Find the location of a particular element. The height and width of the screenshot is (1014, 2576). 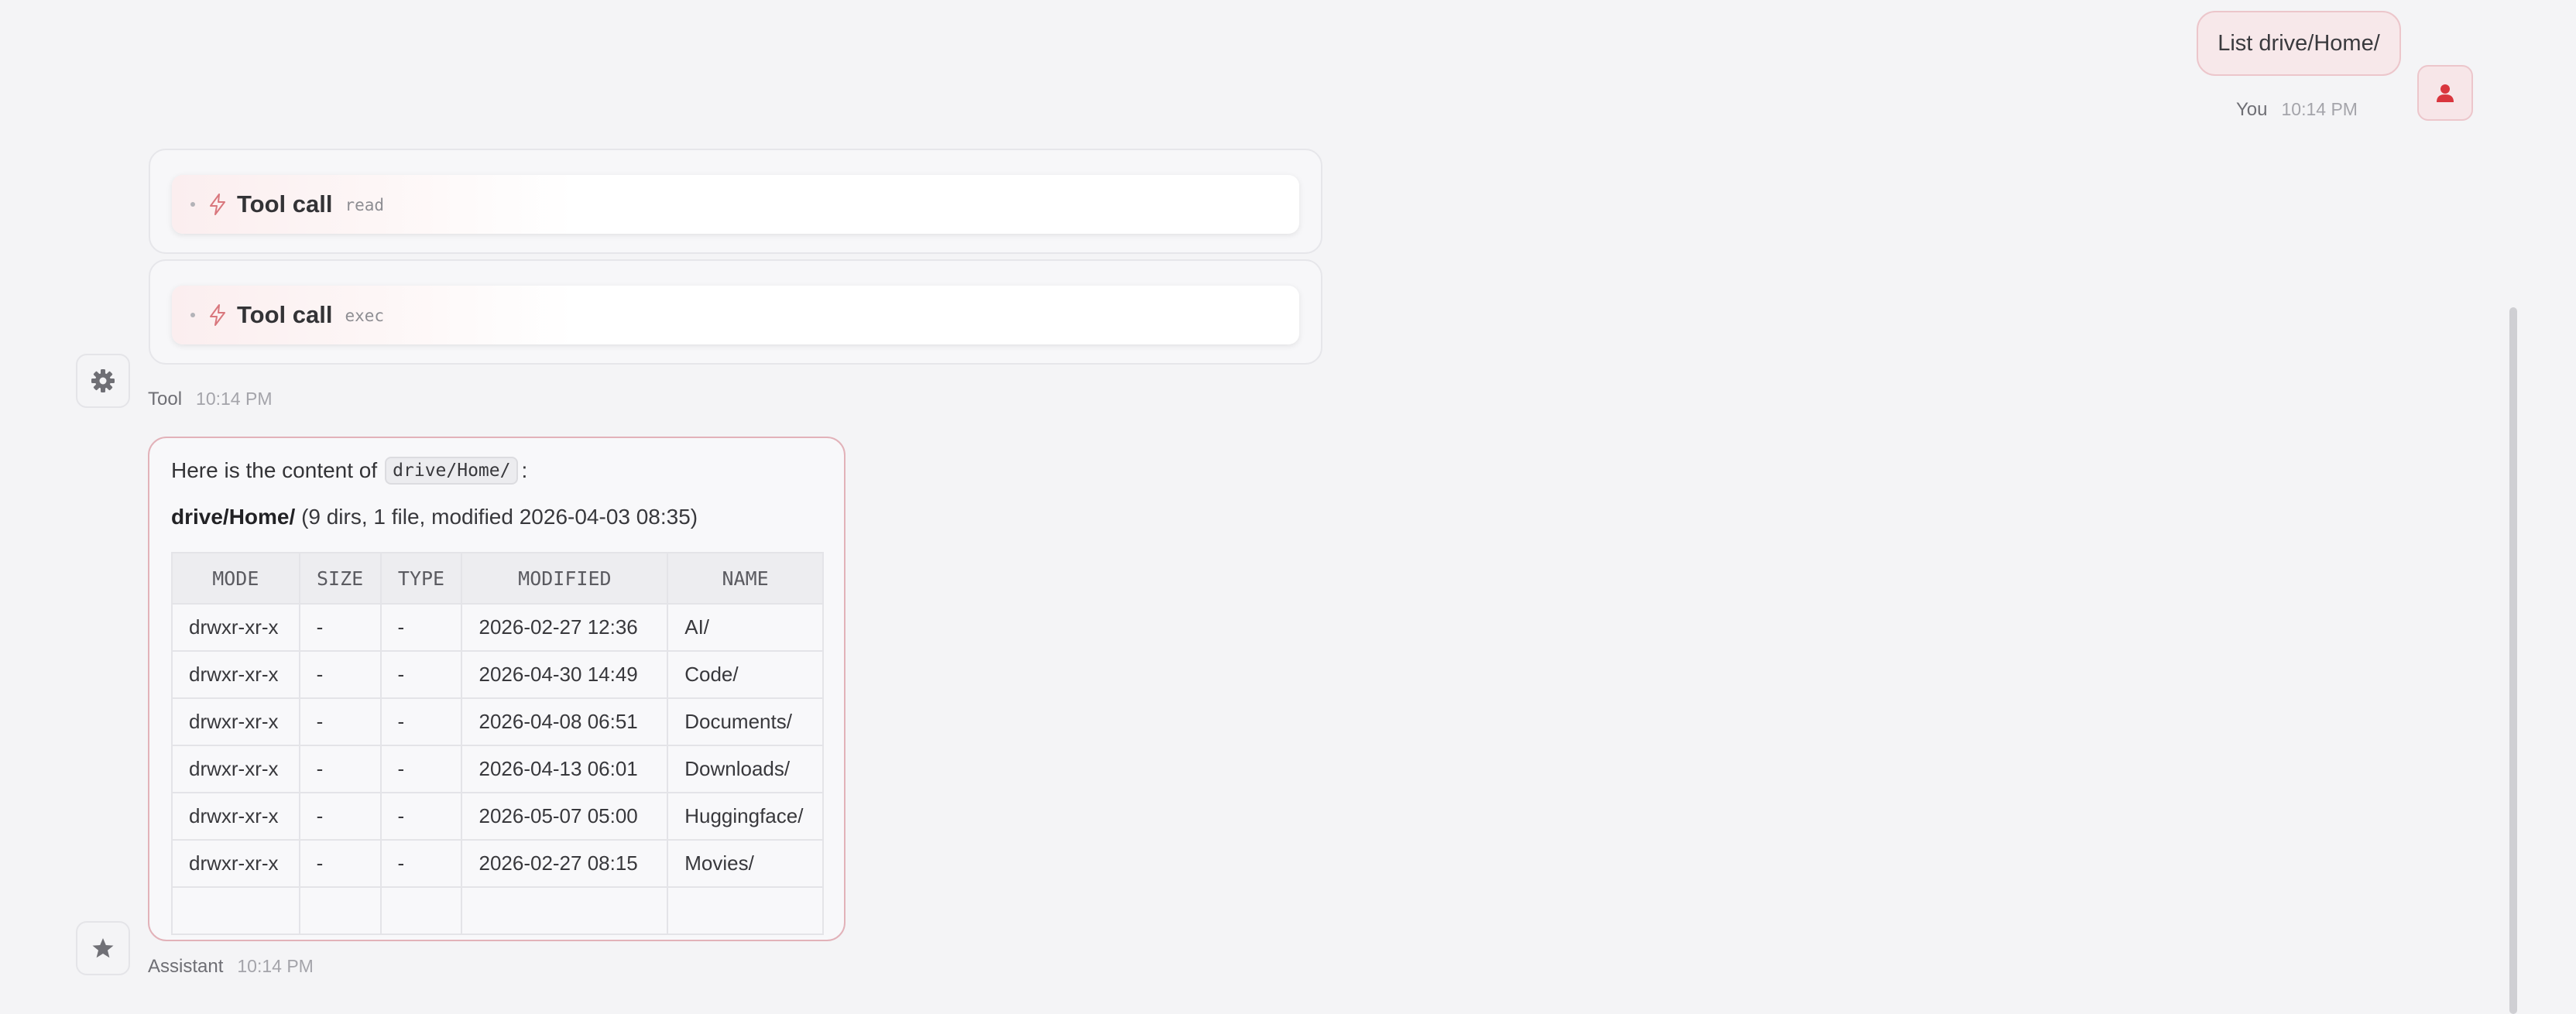

cell-modified: 2026-02-27 08:15 is located at coordinates (565, 863).